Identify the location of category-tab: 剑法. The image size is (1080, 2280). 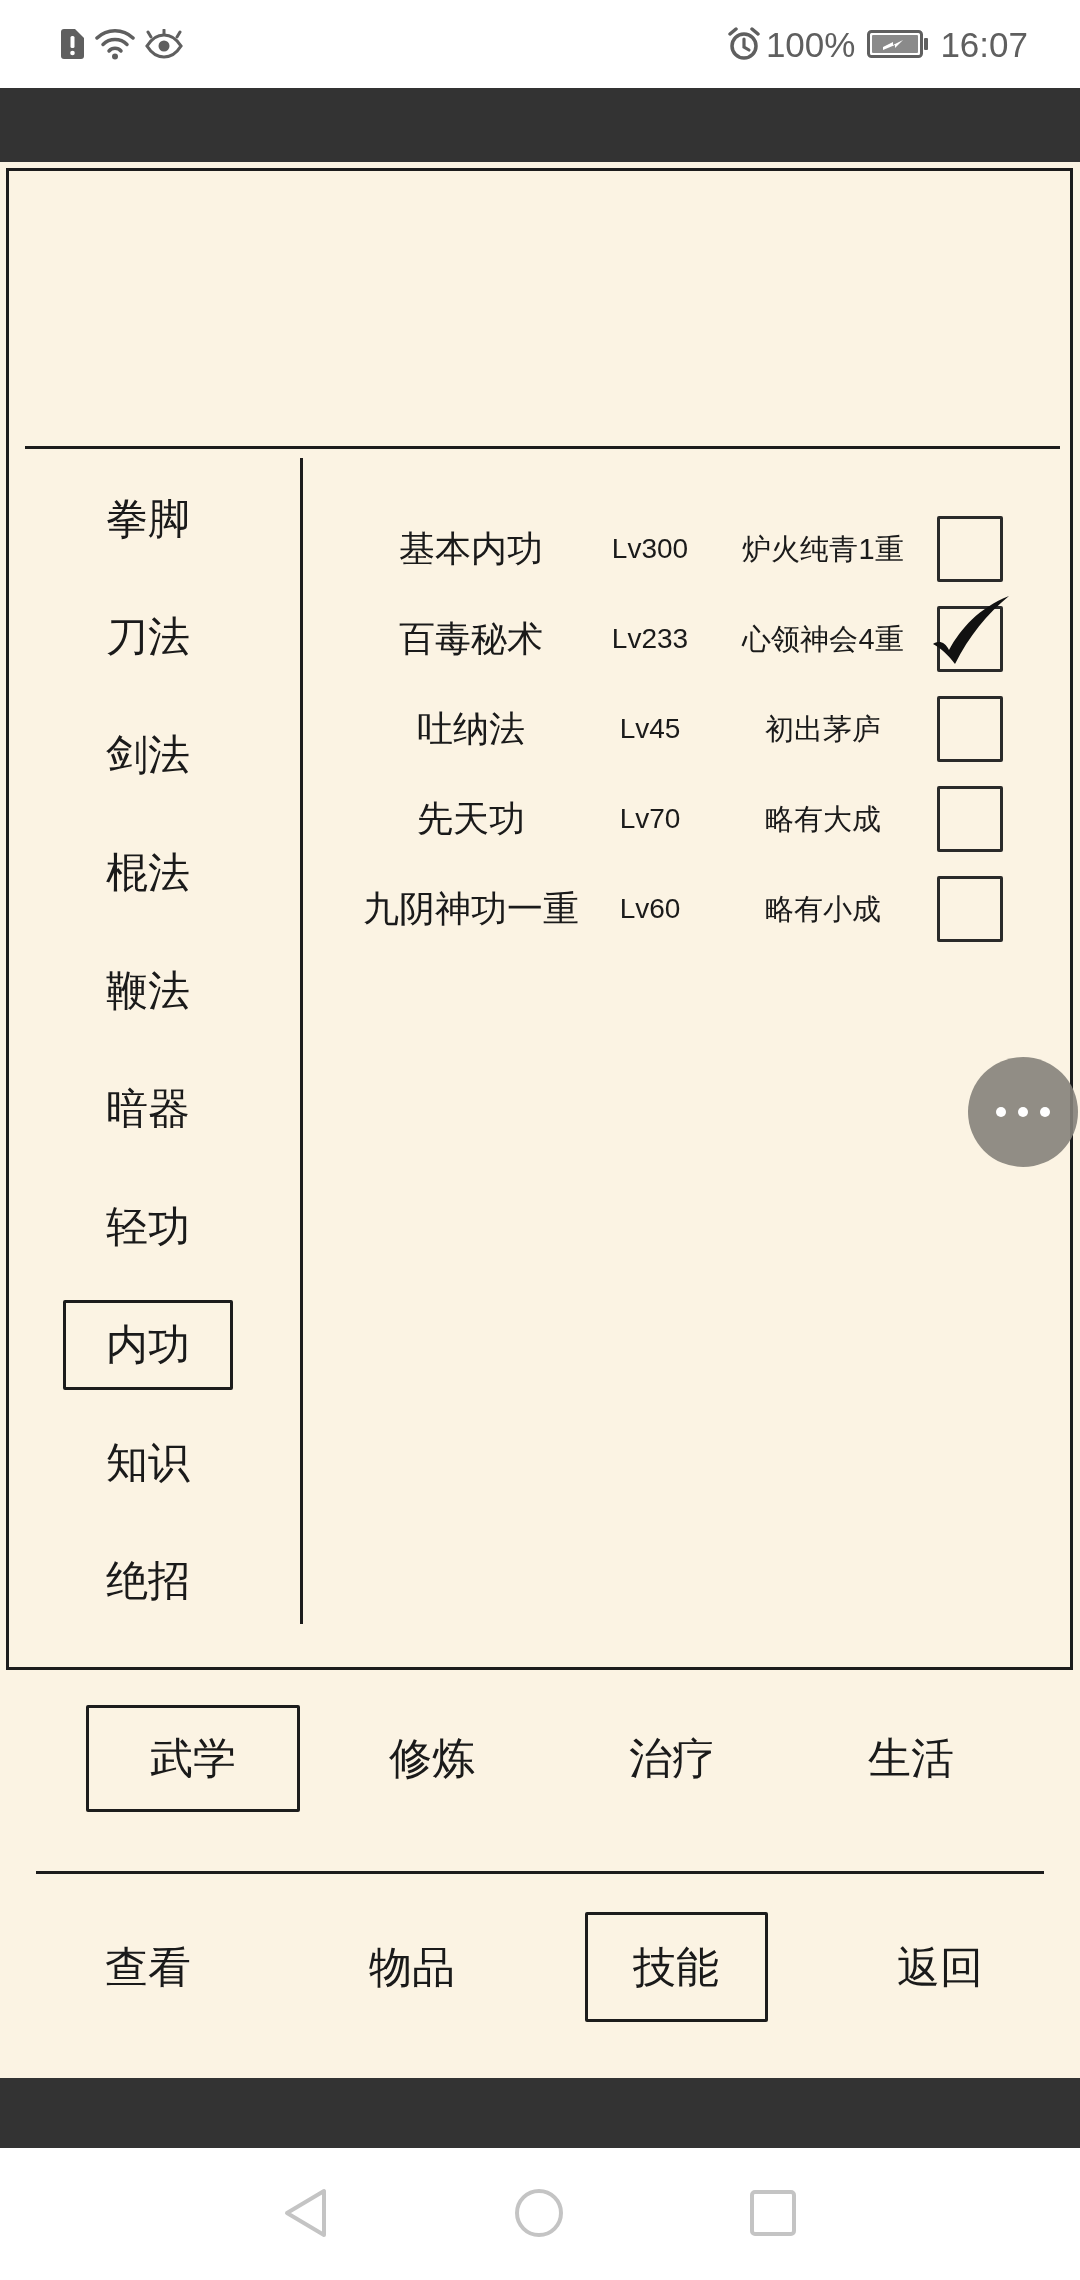
(148, 755).